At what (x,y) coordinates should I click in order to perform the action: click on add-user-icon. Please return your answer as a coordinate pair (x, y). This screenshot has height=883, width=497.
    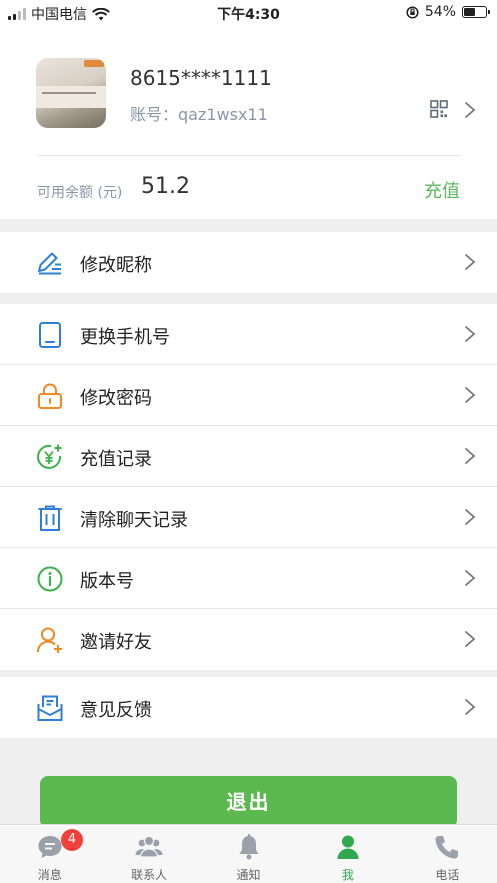
    Looking at the image, I should click on (49, 640).